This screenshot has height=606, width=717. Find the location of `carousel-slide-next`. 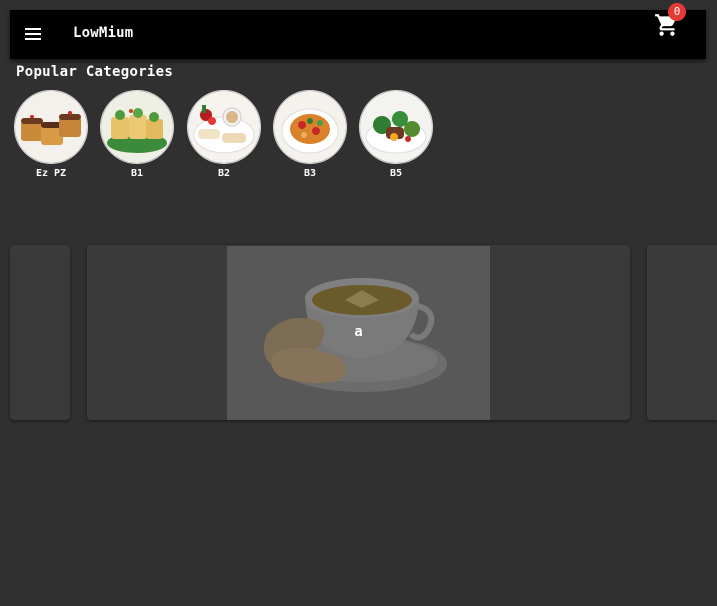

carousel-slide-next is located at coordinates (682, 332).